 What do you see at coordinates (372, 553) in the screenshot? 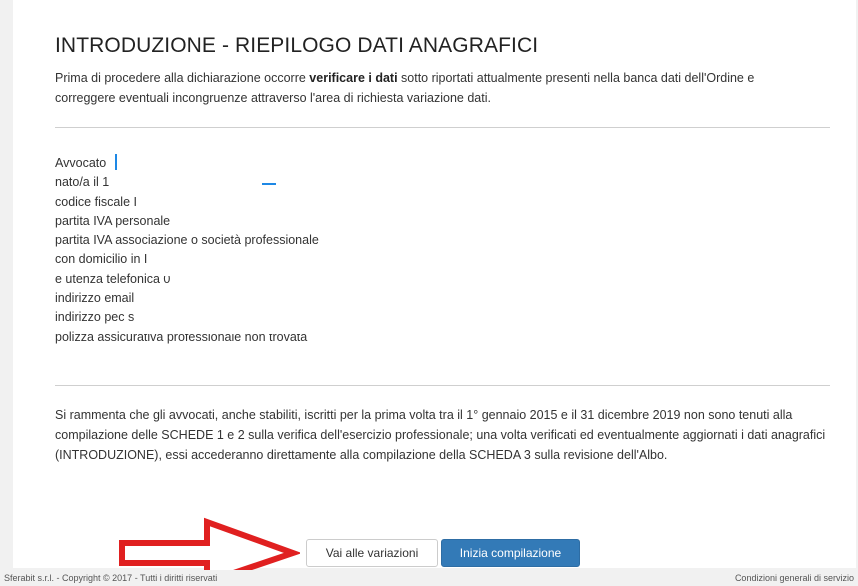
I see `vai-alle-variazioni-button: Vai alle variazioni` at bounding box center [372, 553].